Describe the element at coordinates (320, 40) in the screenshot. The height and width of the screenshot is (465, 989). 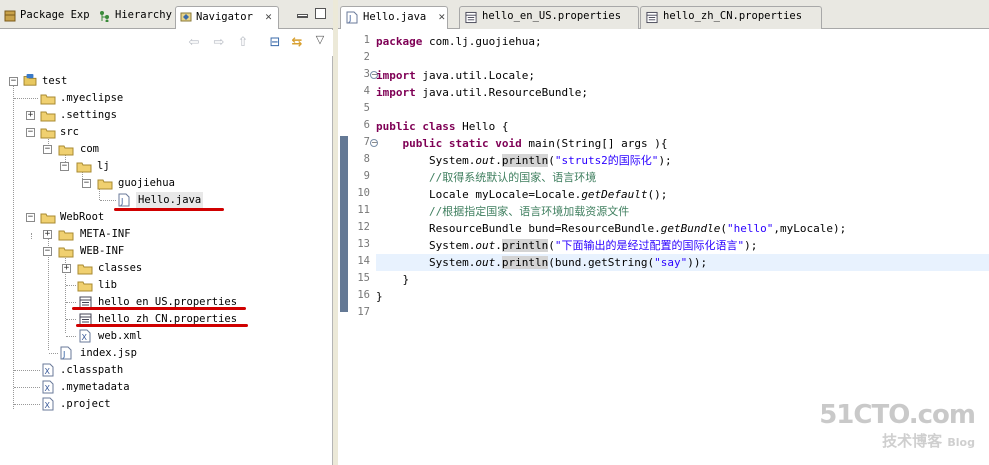
I see `view-menu-icon: ▽` at that location.